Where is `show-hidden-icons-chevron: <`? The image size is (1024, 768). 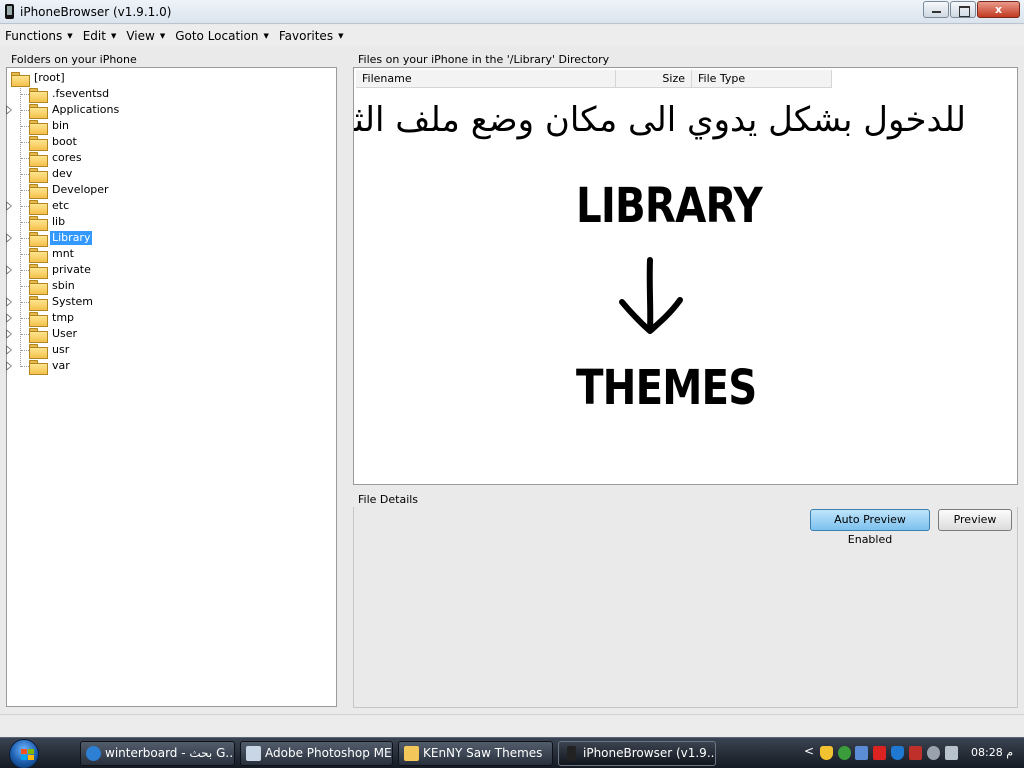 show-hidden-icons-chevron: < is located at coordinates (809, 751).